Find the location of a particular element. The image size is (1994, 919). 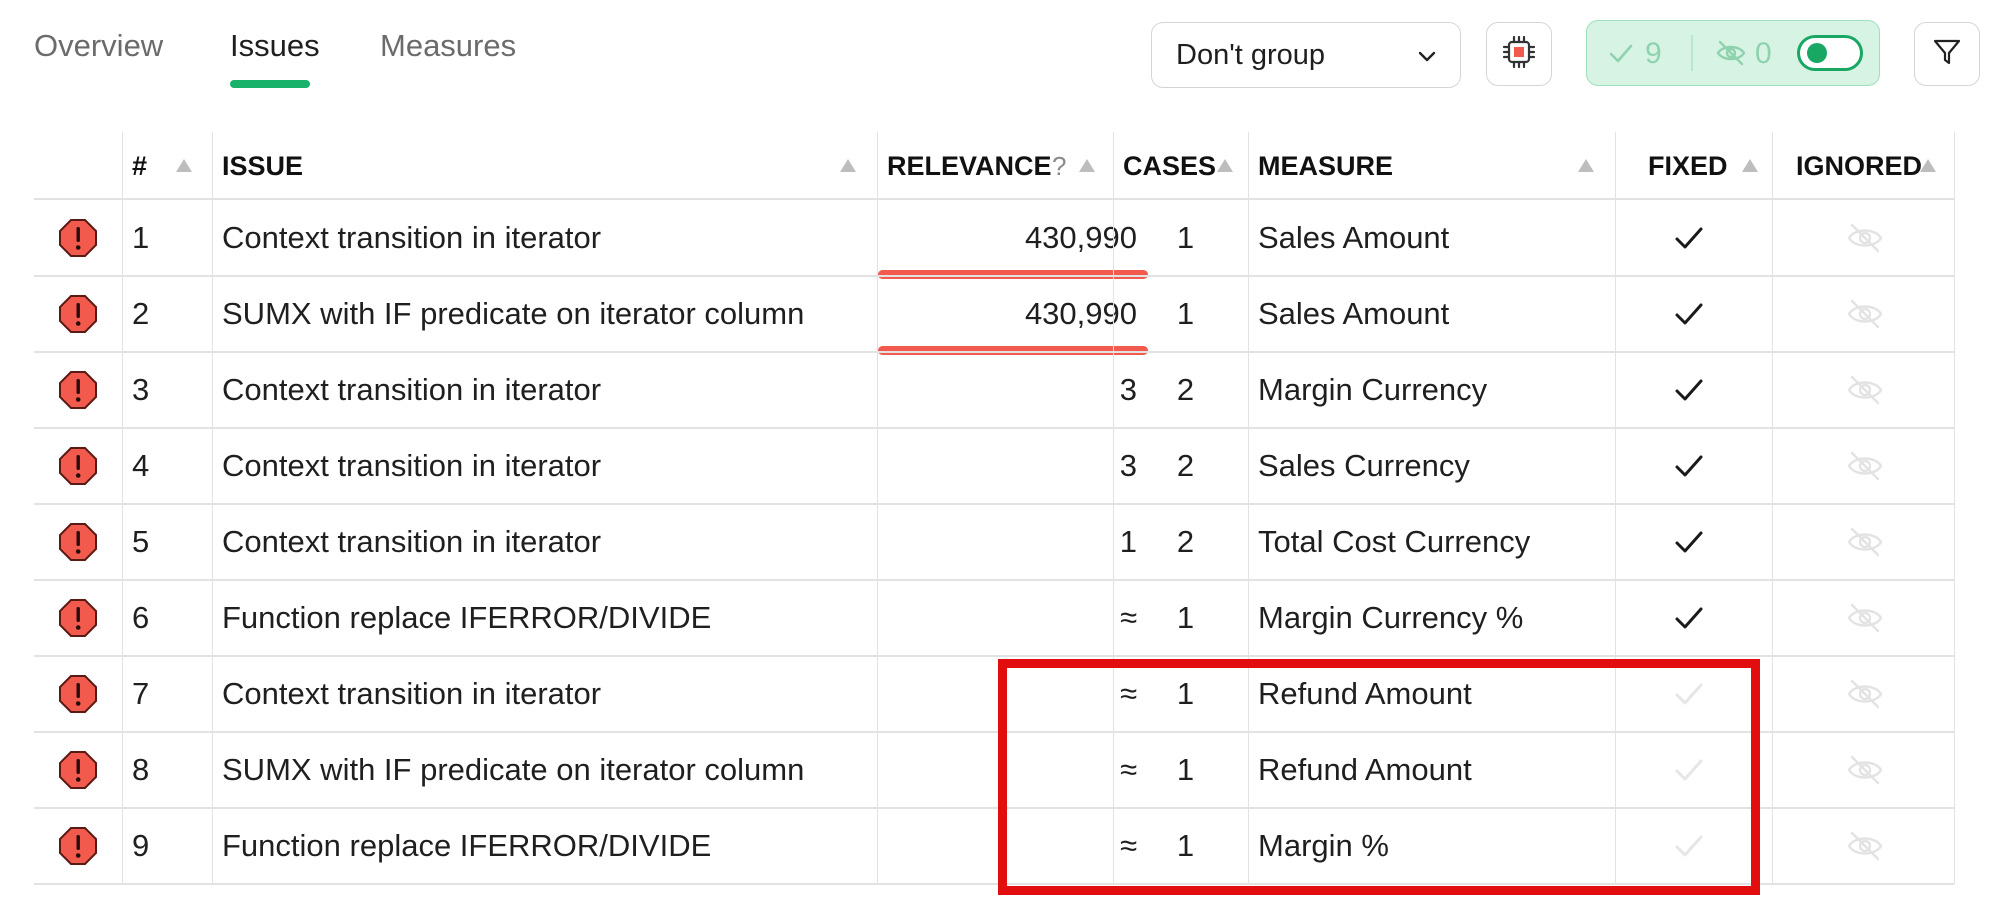

filter-button is located at coordinates (1947, 54).